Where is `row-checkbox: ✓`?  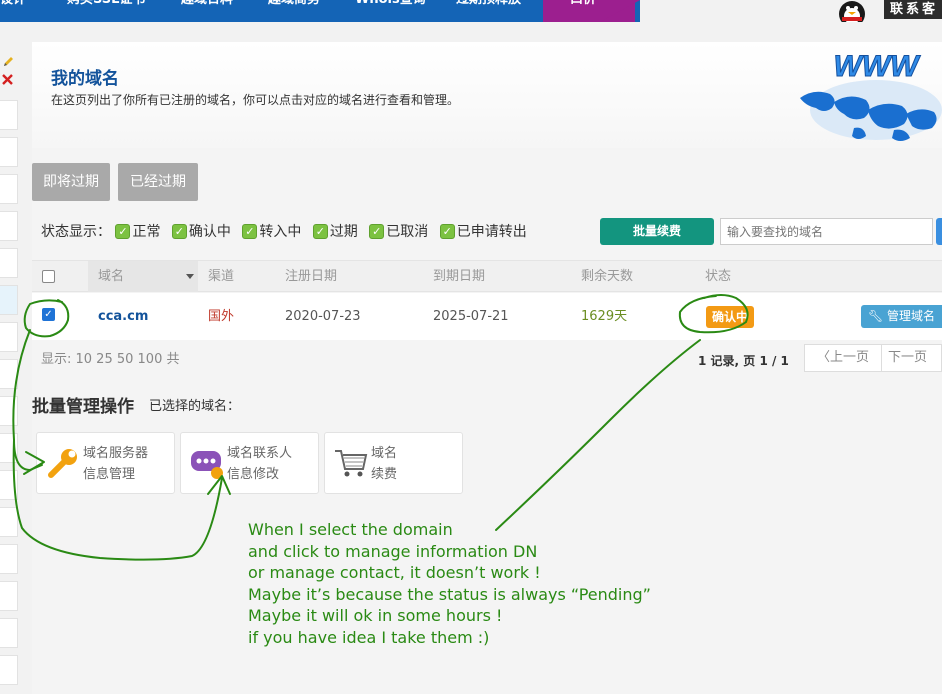 row-checkbox: ✓ is located at coordinates (48, 314).